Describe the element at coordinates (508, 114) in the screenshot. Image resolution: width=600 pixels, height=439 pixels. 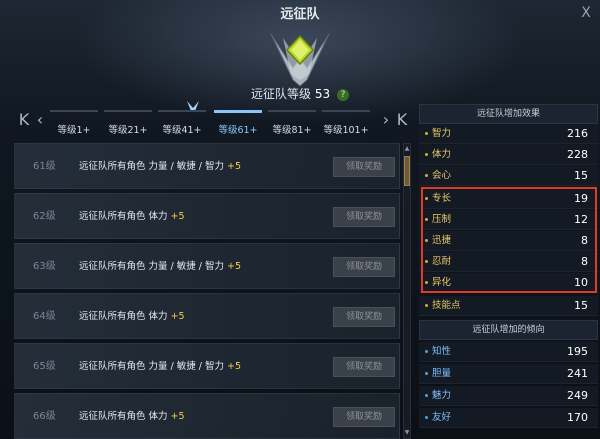
I see `effects-header: 远征队增加效果` at that location.